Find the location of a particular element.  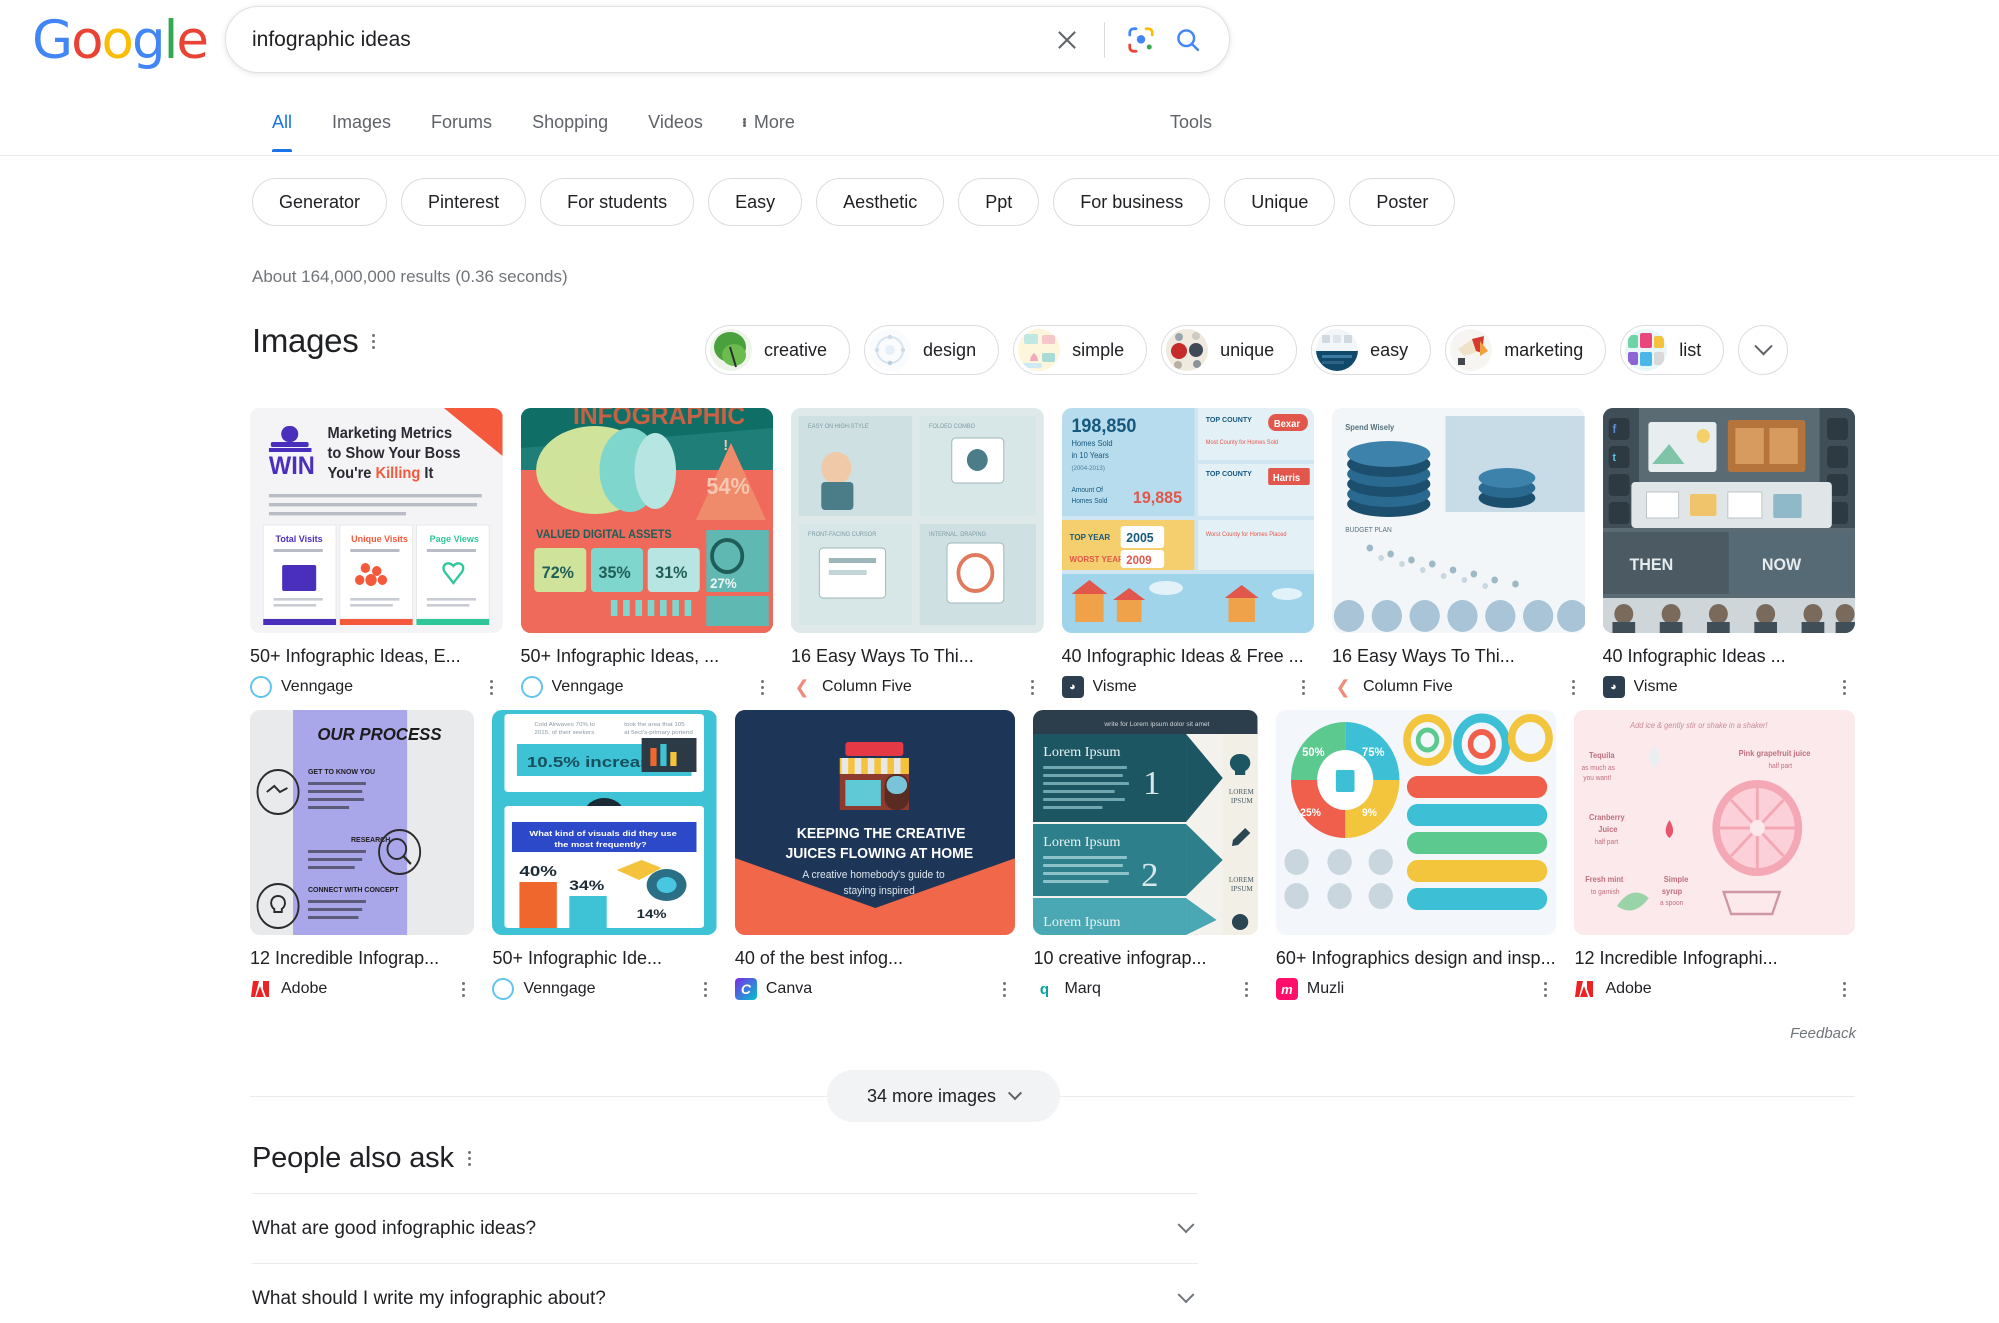

tab-forums: Forums is located at coordinates (461, 124).